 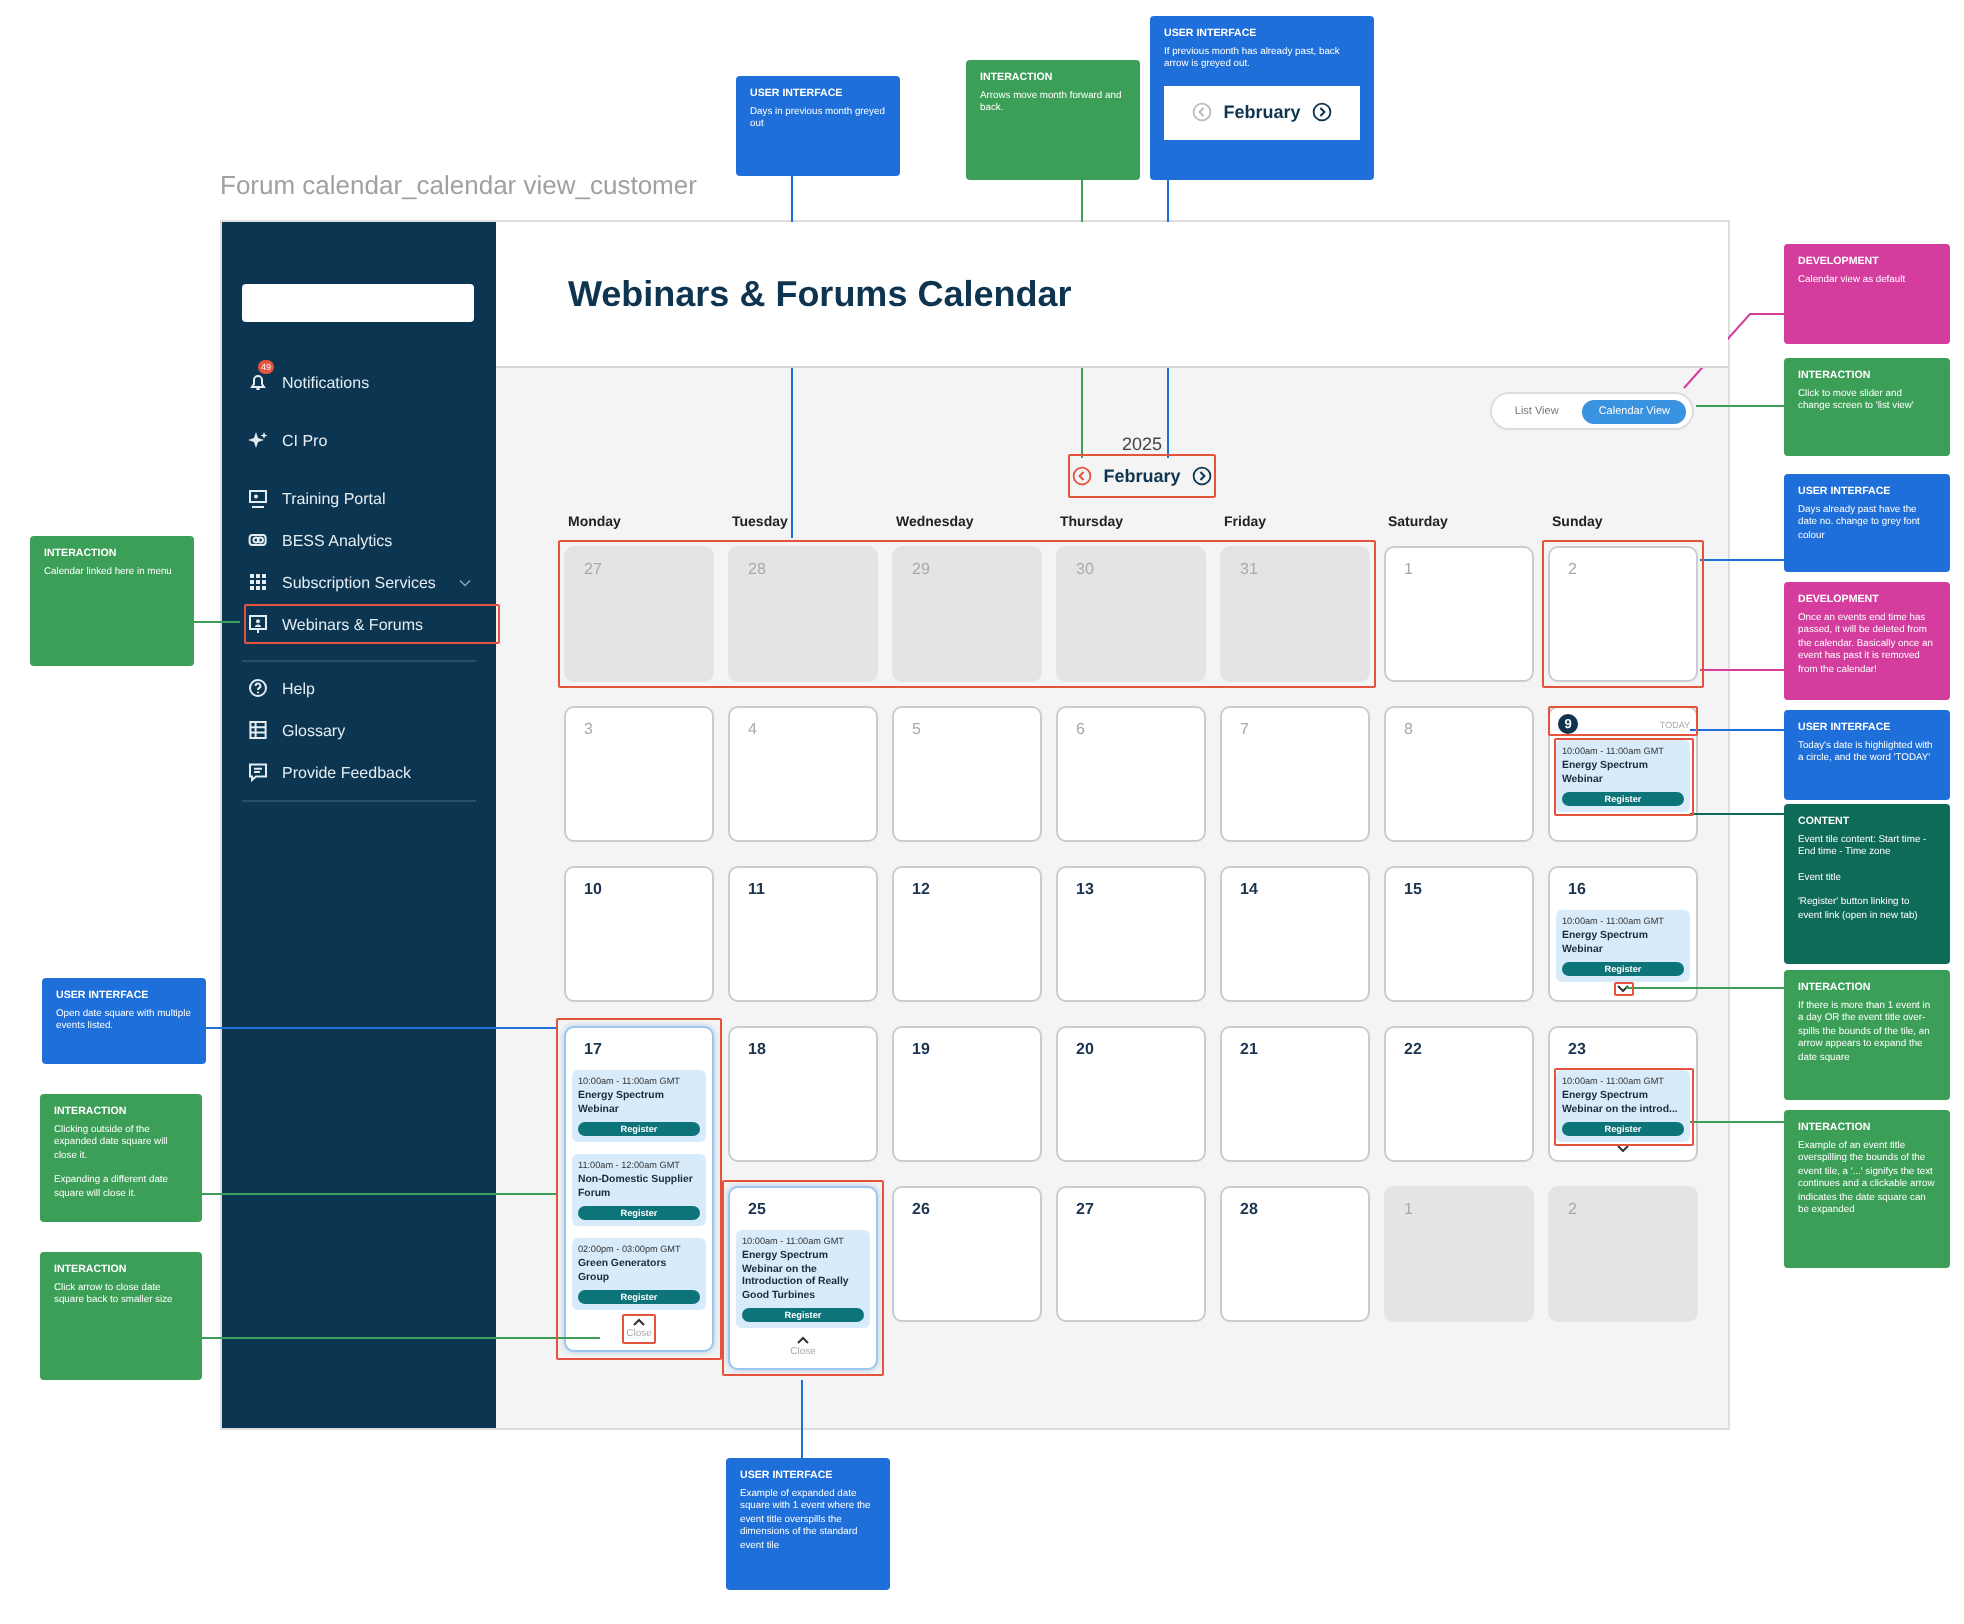 What do you see at coordinates (803, 1094) in the screenshot?
I see `date-square: 18` at bounding box center [803, 1094].